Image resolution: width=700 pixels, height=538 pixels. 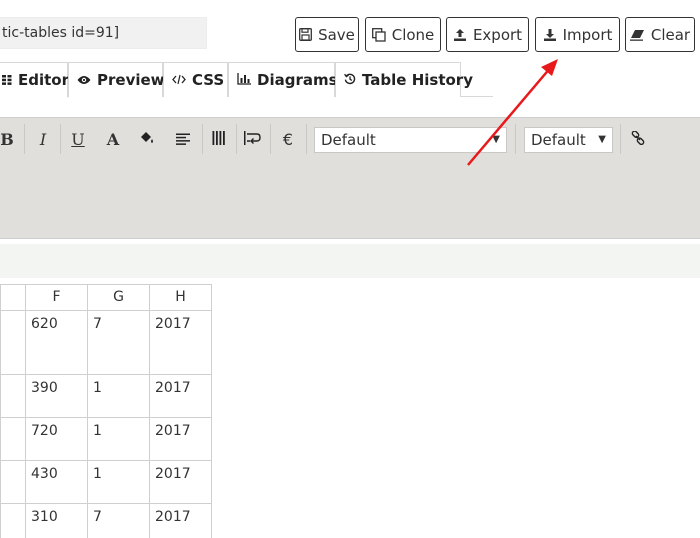 What do you see at coordinates (84, 80) in the screenshot?
I see `eye-icon` at bounding box center [84, 80].